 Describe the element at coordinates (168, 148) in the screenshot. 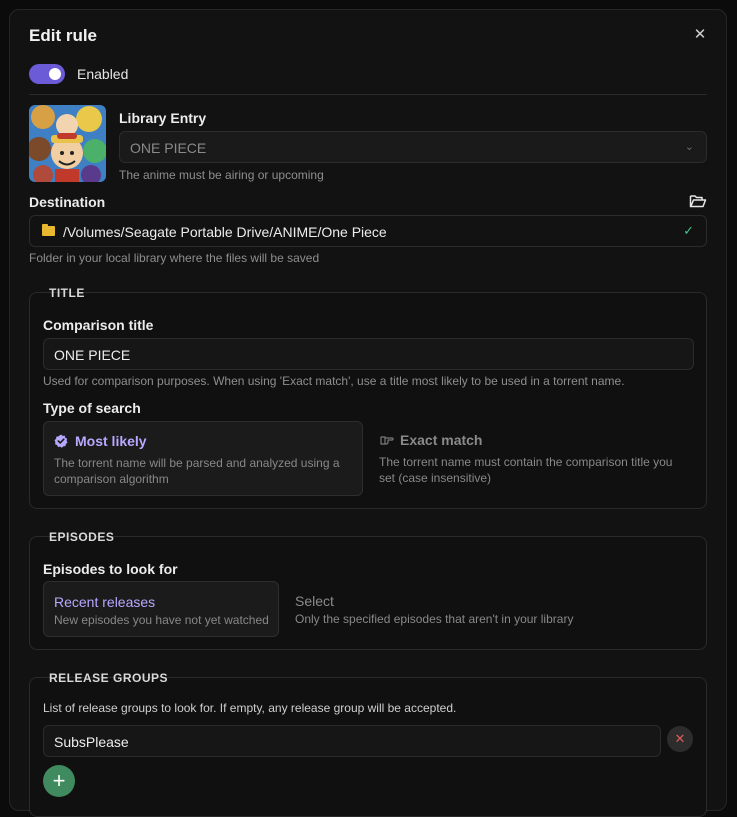

I see `library-entry-value: ONE PIECE` at that location.